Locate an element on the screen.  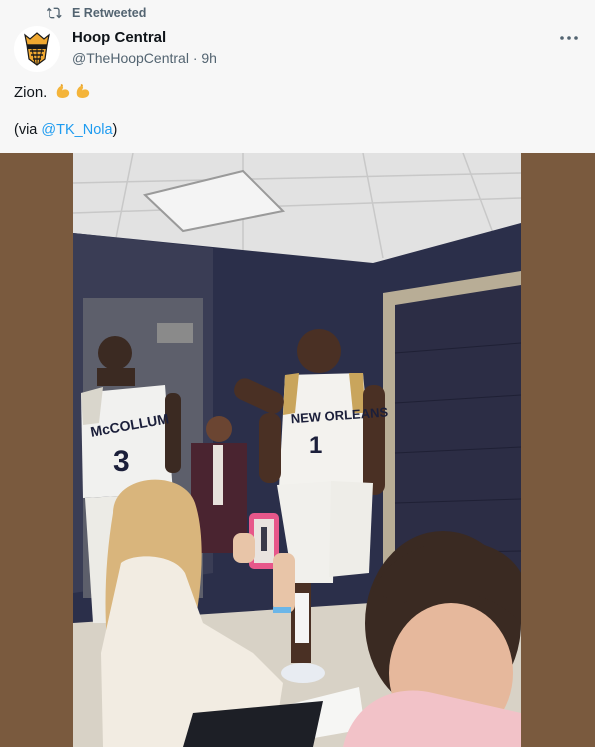
retweet-context: E Retweeted is located at coordinates (96, 13).